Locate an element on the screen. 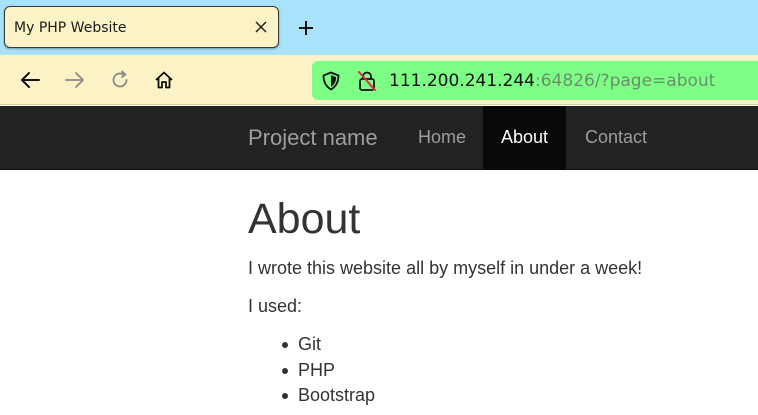  home-icon is located at coordinates (164, 80).